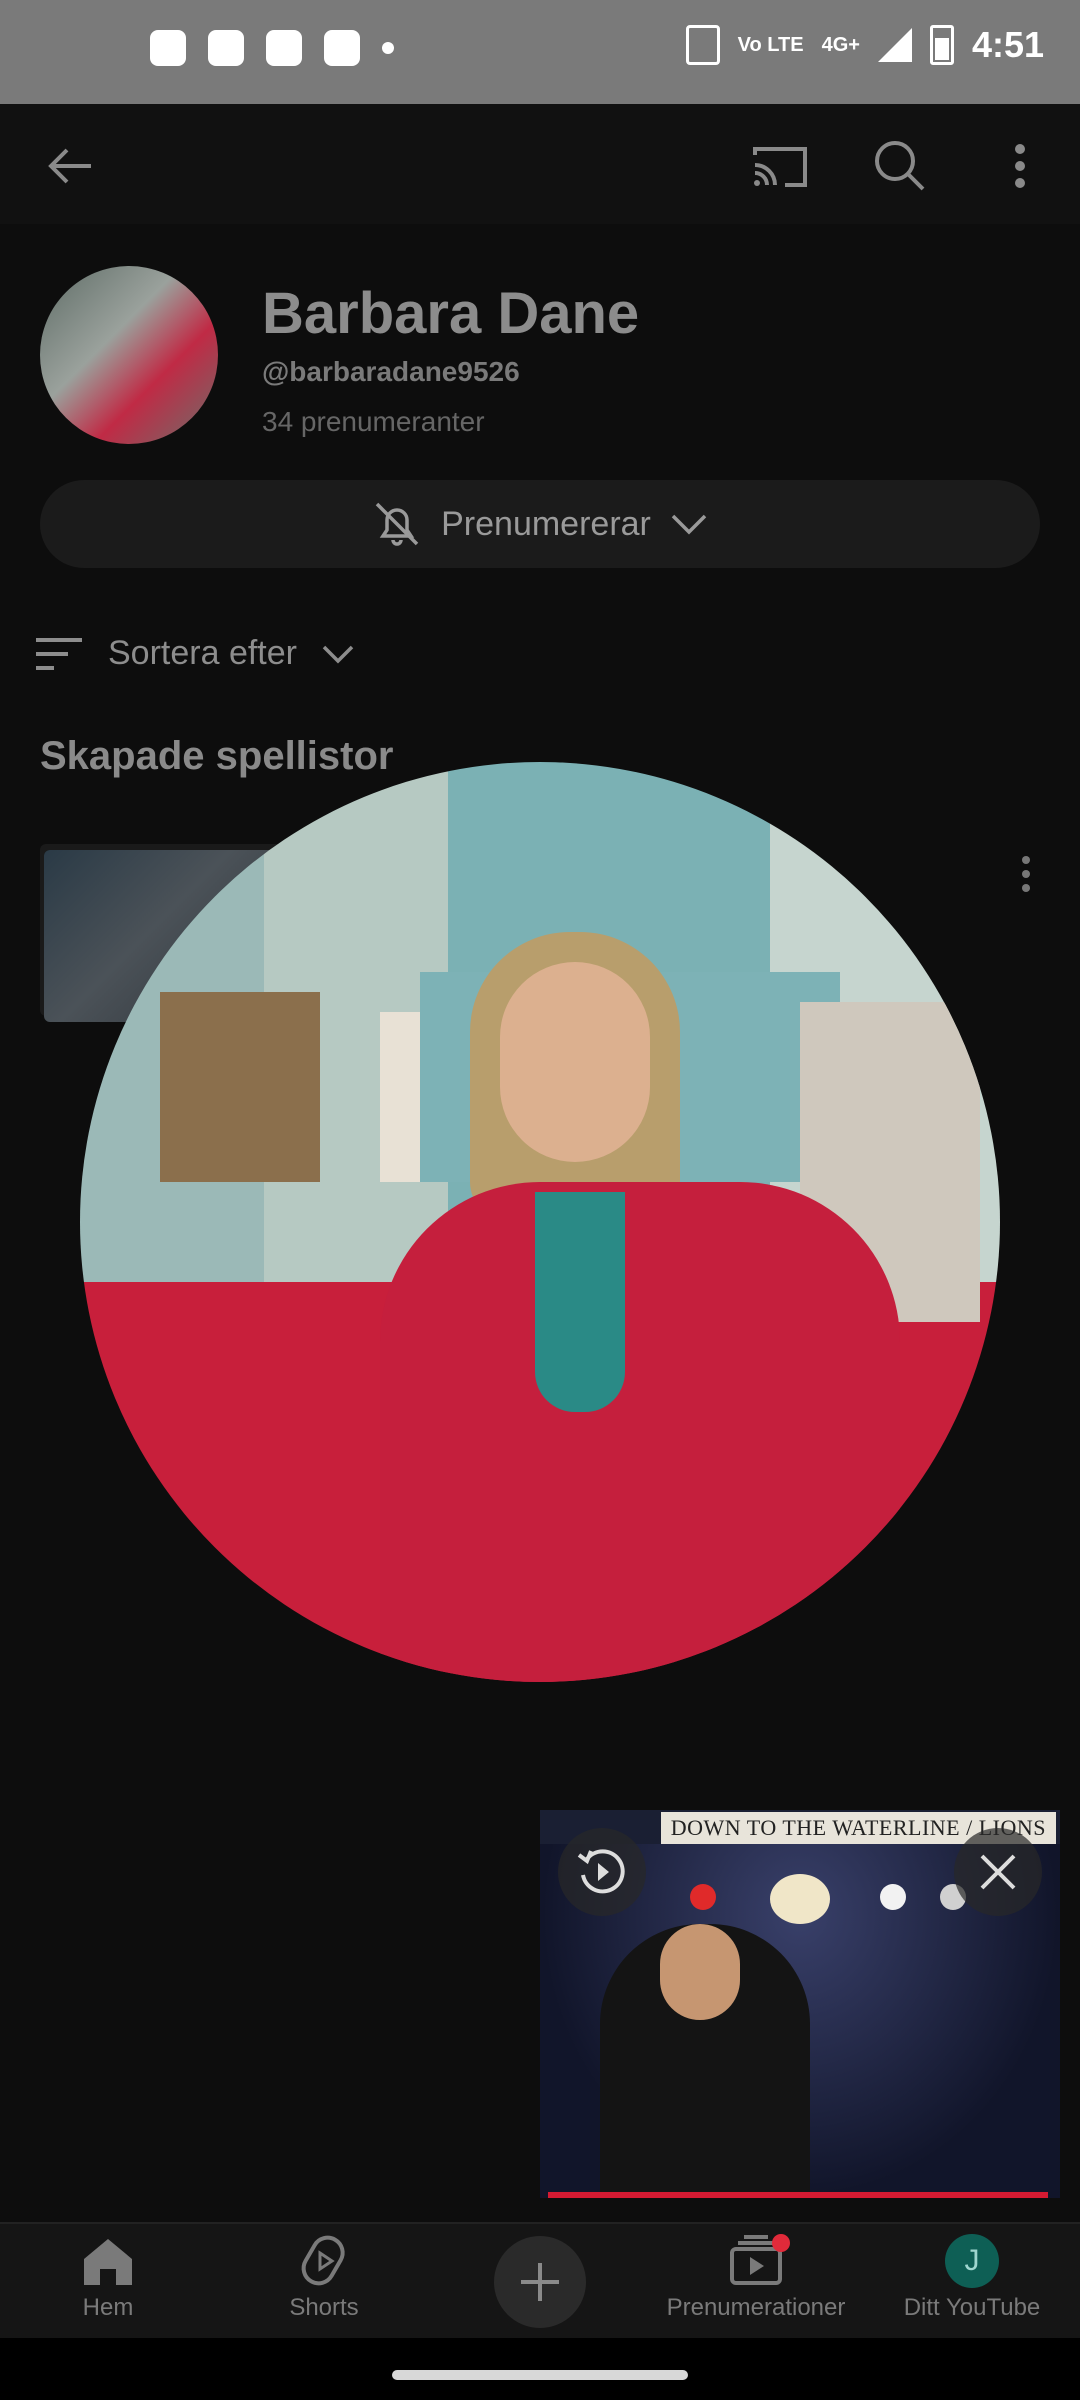 The image size is (1080, 2400). Describe the element at coordinates (540, 164) in the screenshot. I see `top-app-bar` at that location.